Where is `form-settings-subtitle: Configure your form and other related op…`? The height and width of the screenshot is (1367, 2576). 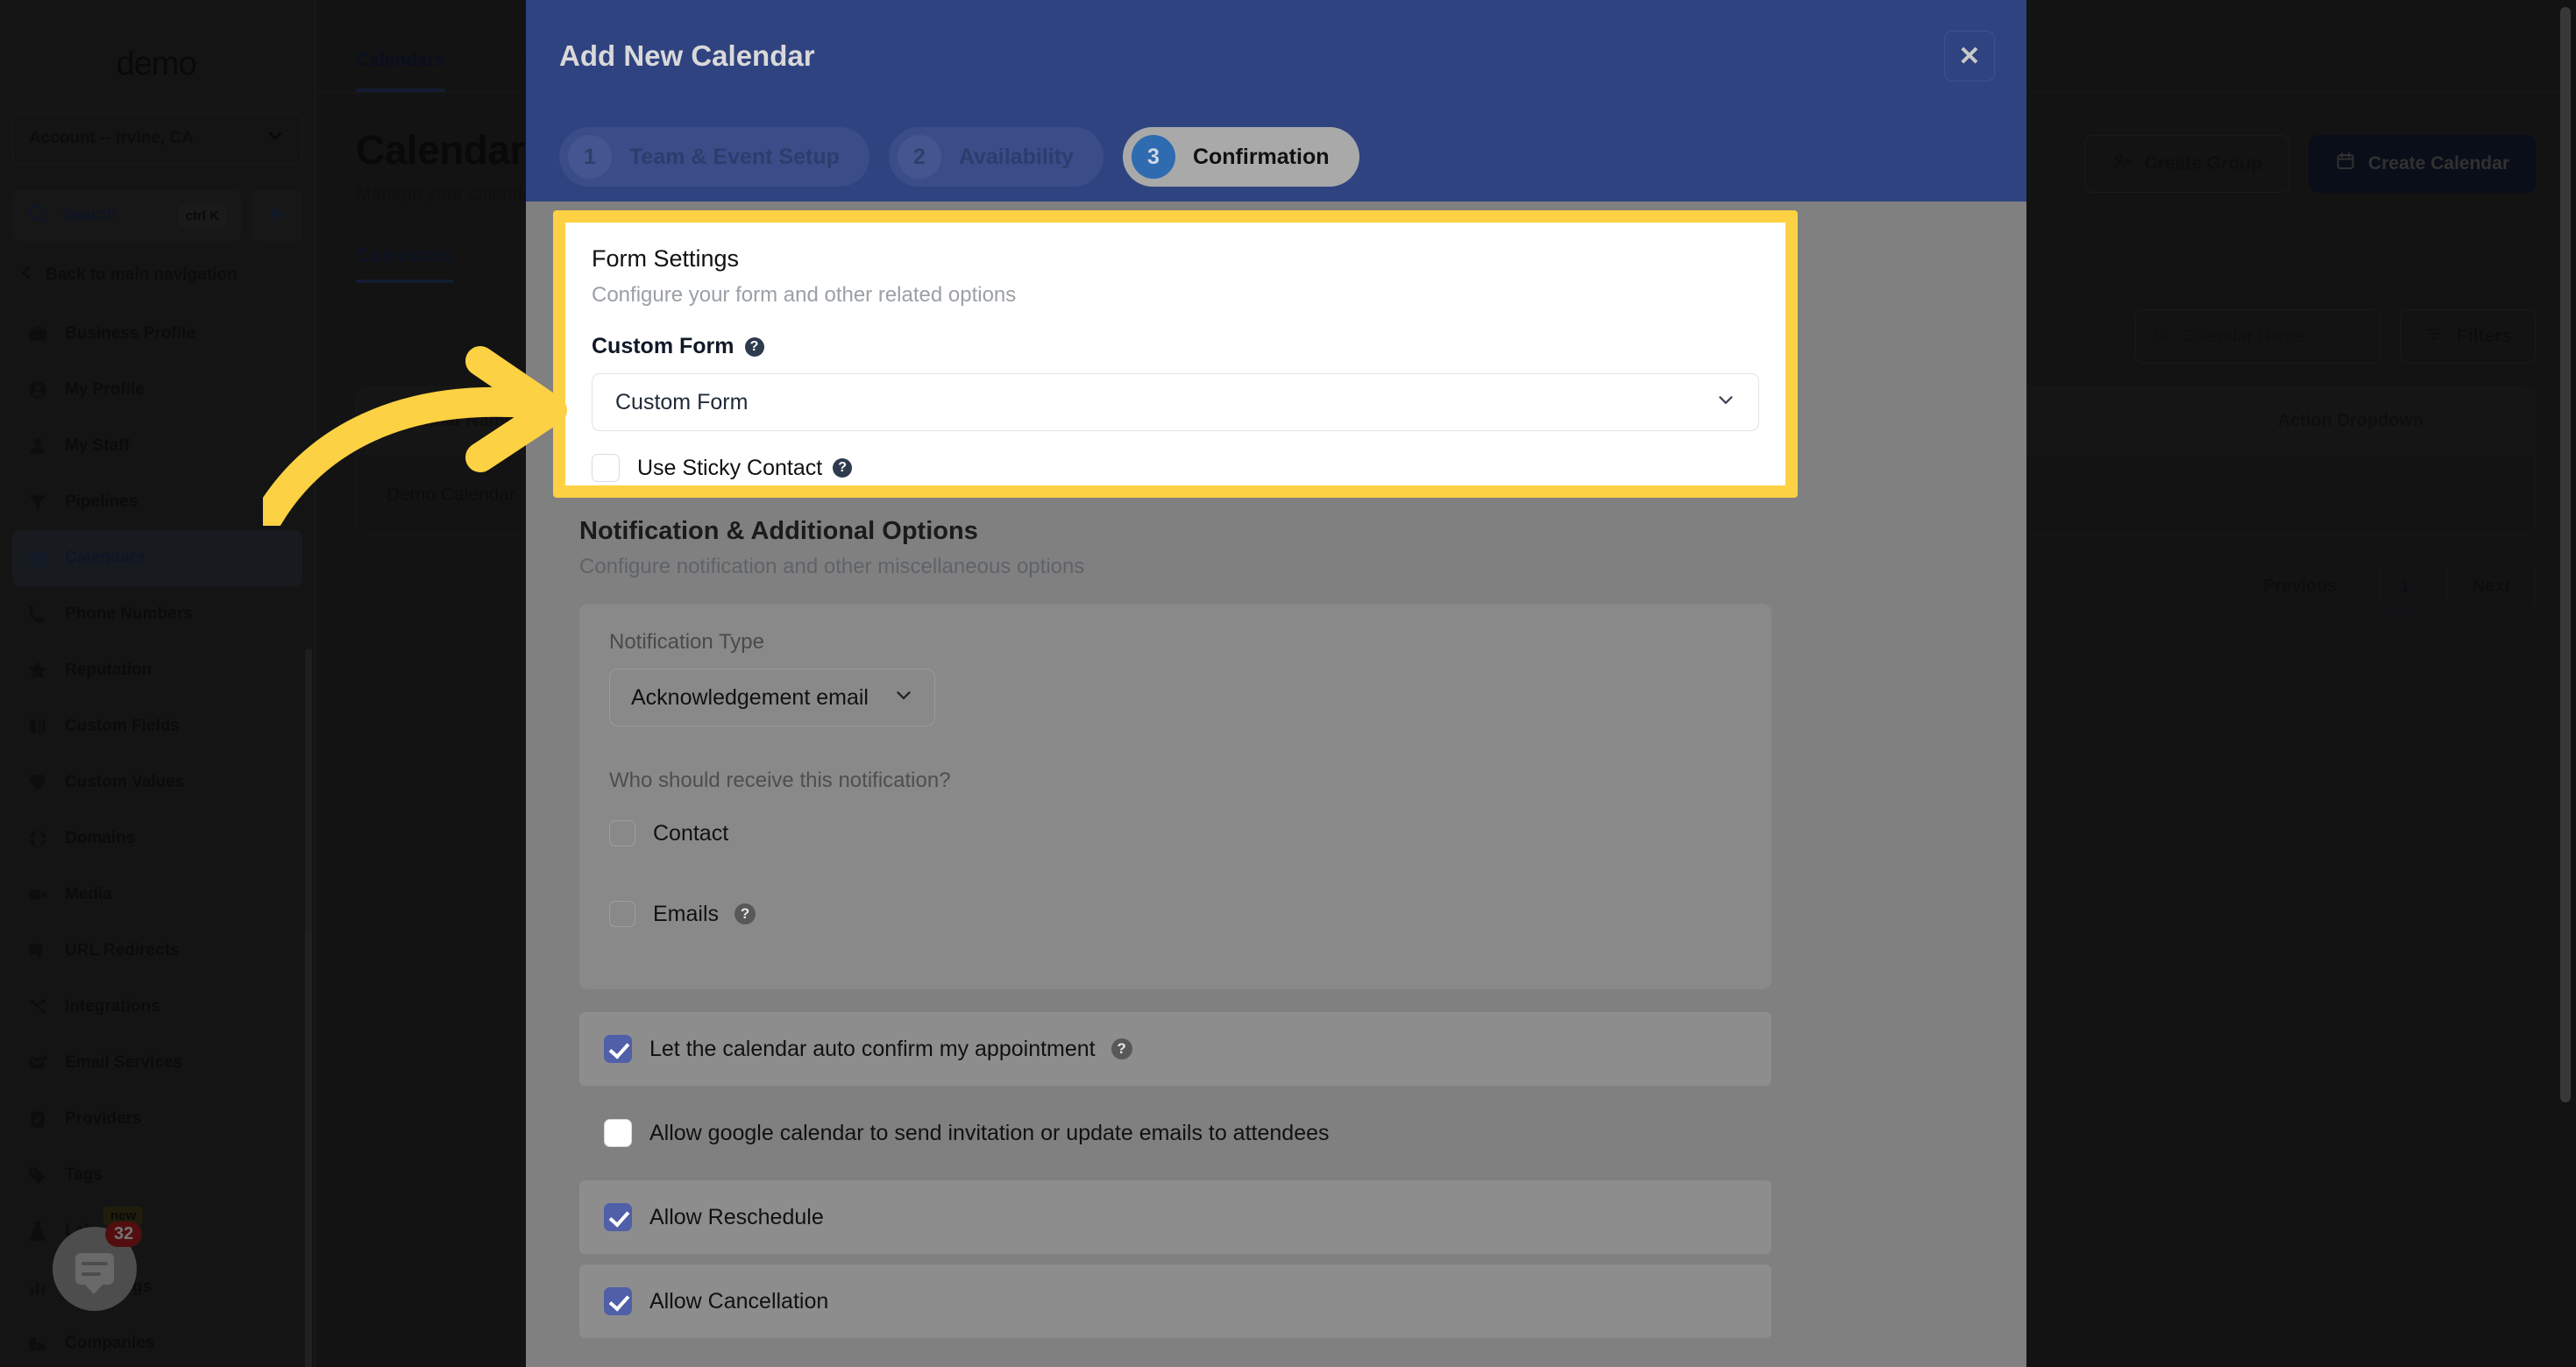 form-settings-subtitle: Configure your form and other related op… is located at coordinates (804, 295).